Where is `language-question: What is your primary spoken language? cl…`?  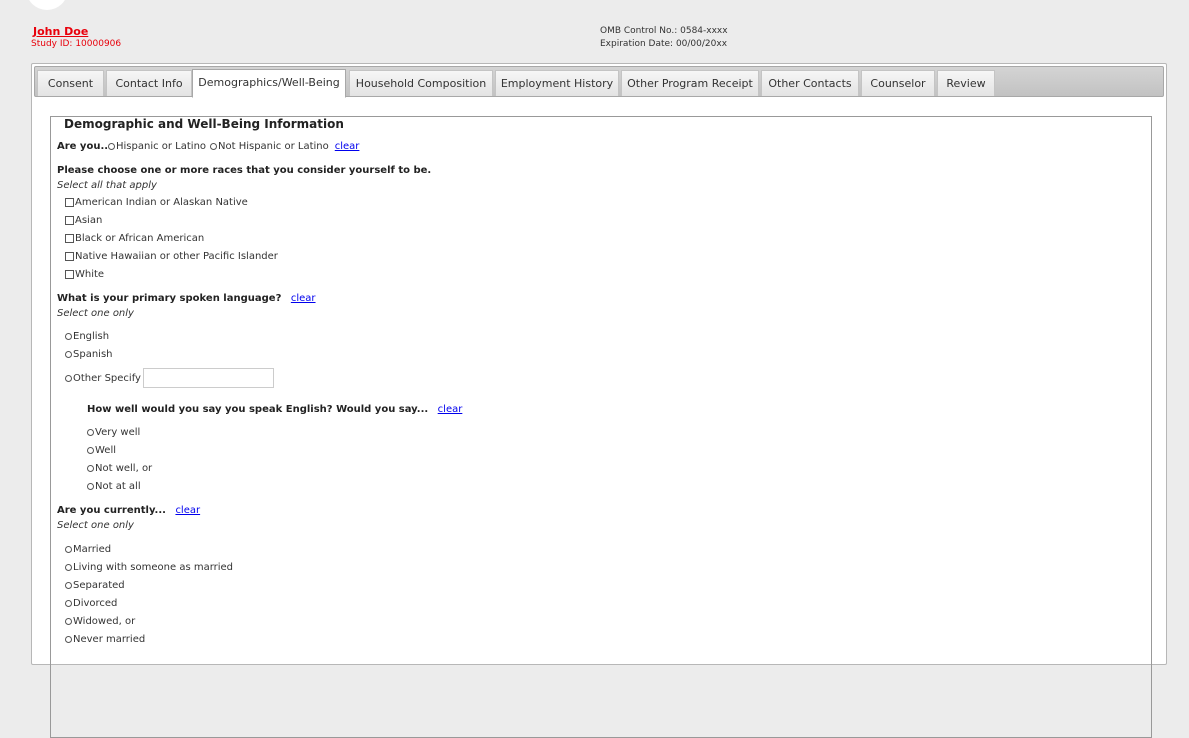 language-question: What is your primary spoken language? cl… is located at coordinates (186, 298).